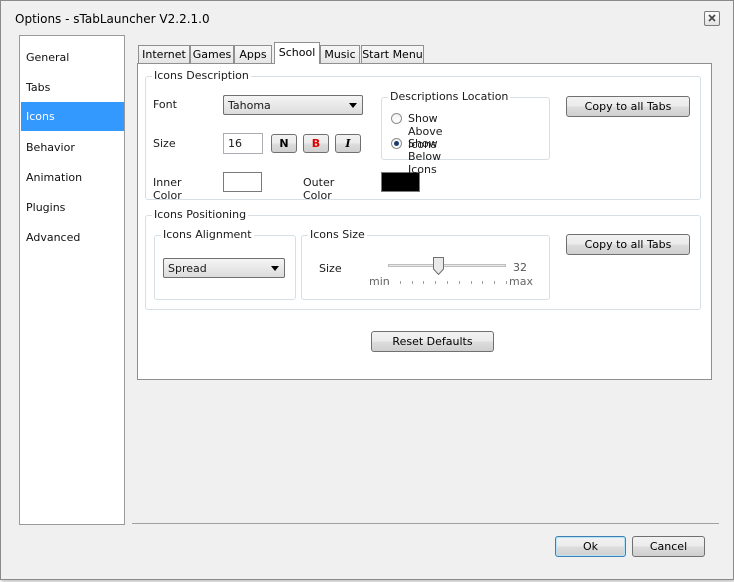 This screenshot has width=734, height=582. What do you see at coordinates (297, 53) in the screenshot?
I see `tab-school: School` at bounding box center [297, 53].